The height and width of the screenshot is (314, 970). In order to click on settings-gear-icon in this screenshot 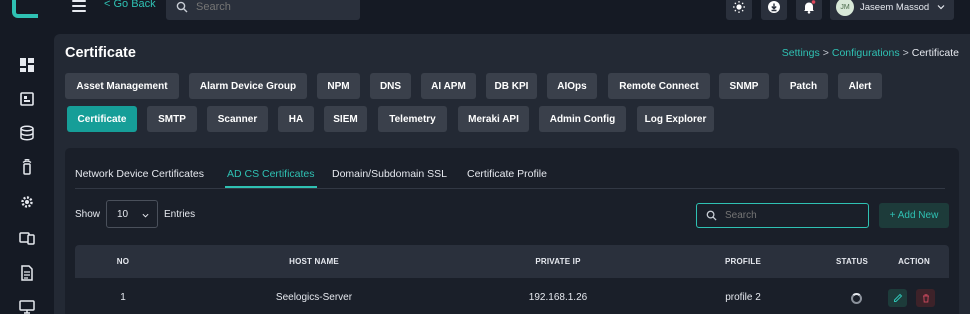, I will do `click(27, 202)`.